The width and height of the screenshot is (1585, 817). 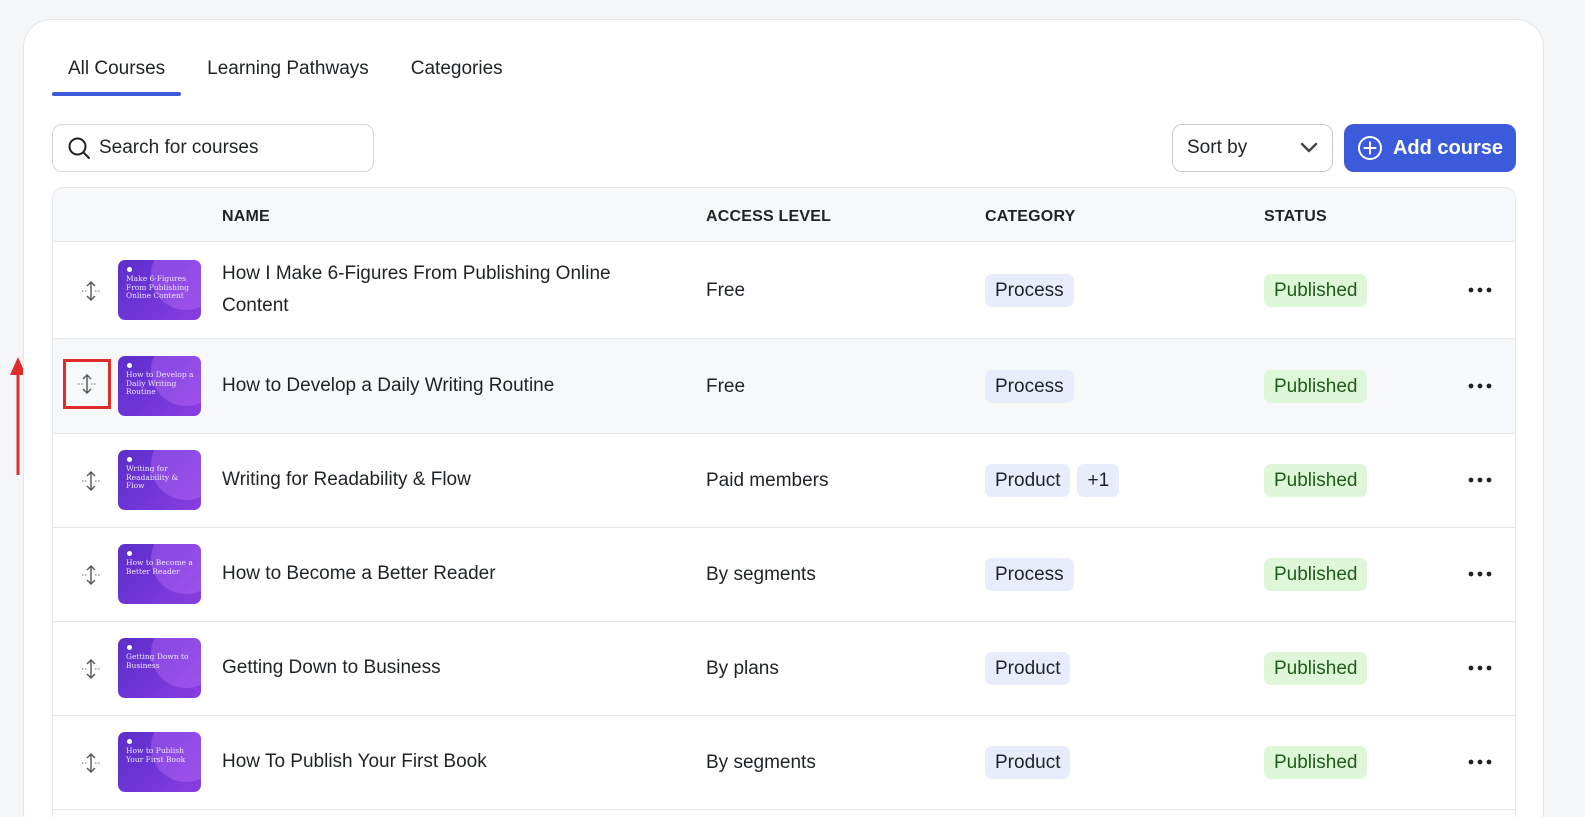 What do you see at coordinates (157, 661) in the screenshot?
I see `thumbnail-title: Getting Down to Business` at bounding box center [157, 661].